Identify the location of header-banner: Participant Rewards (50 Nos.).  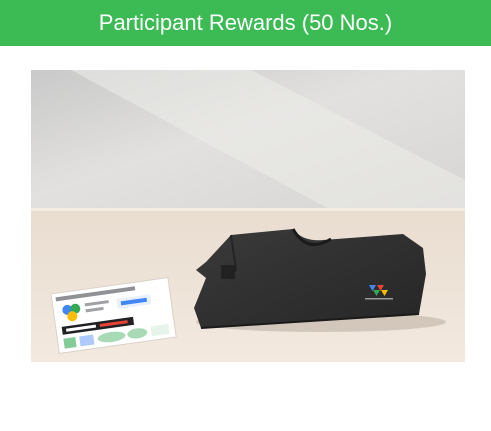
(245, 23).